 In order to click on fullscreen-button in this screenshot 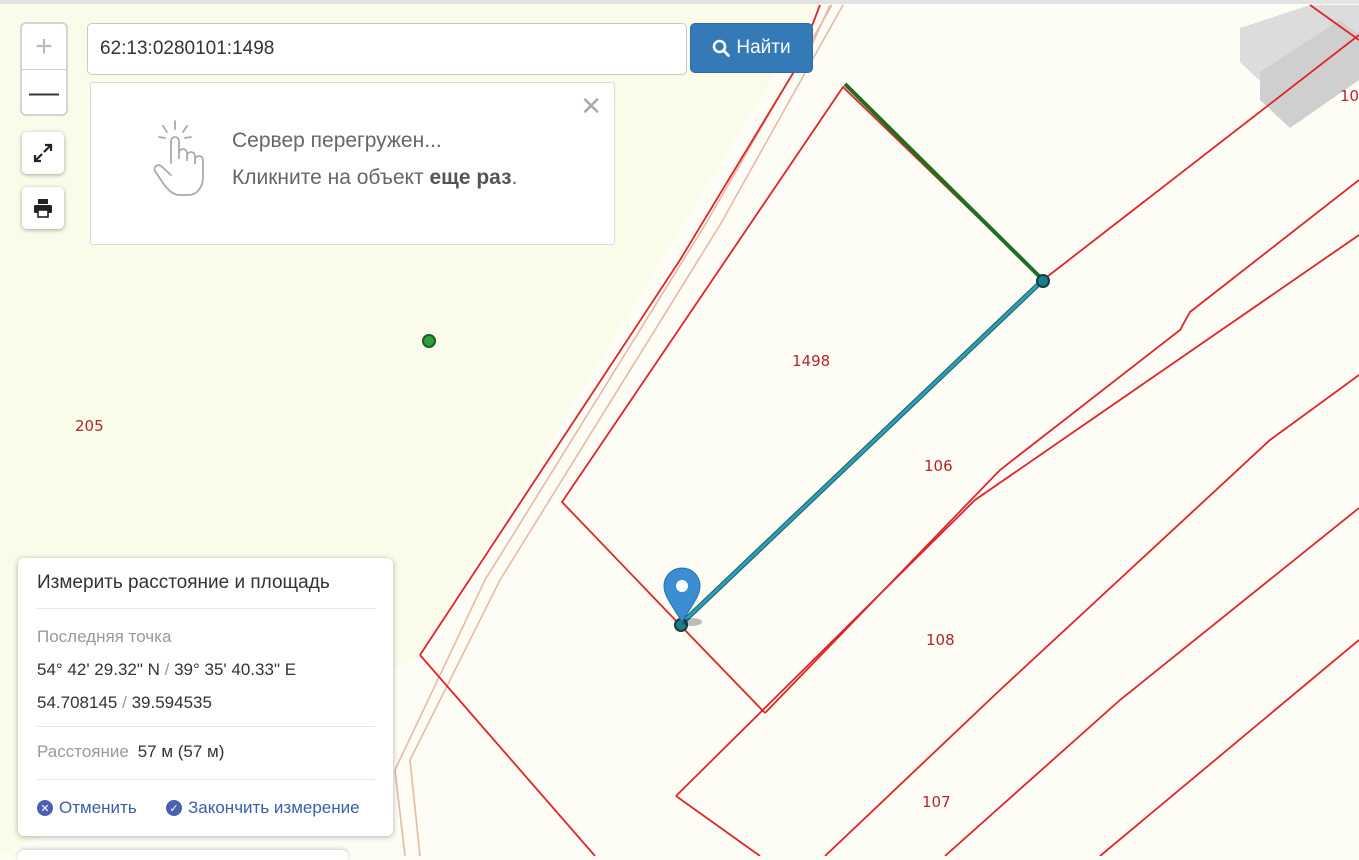, I will do `click(43, 153)`.